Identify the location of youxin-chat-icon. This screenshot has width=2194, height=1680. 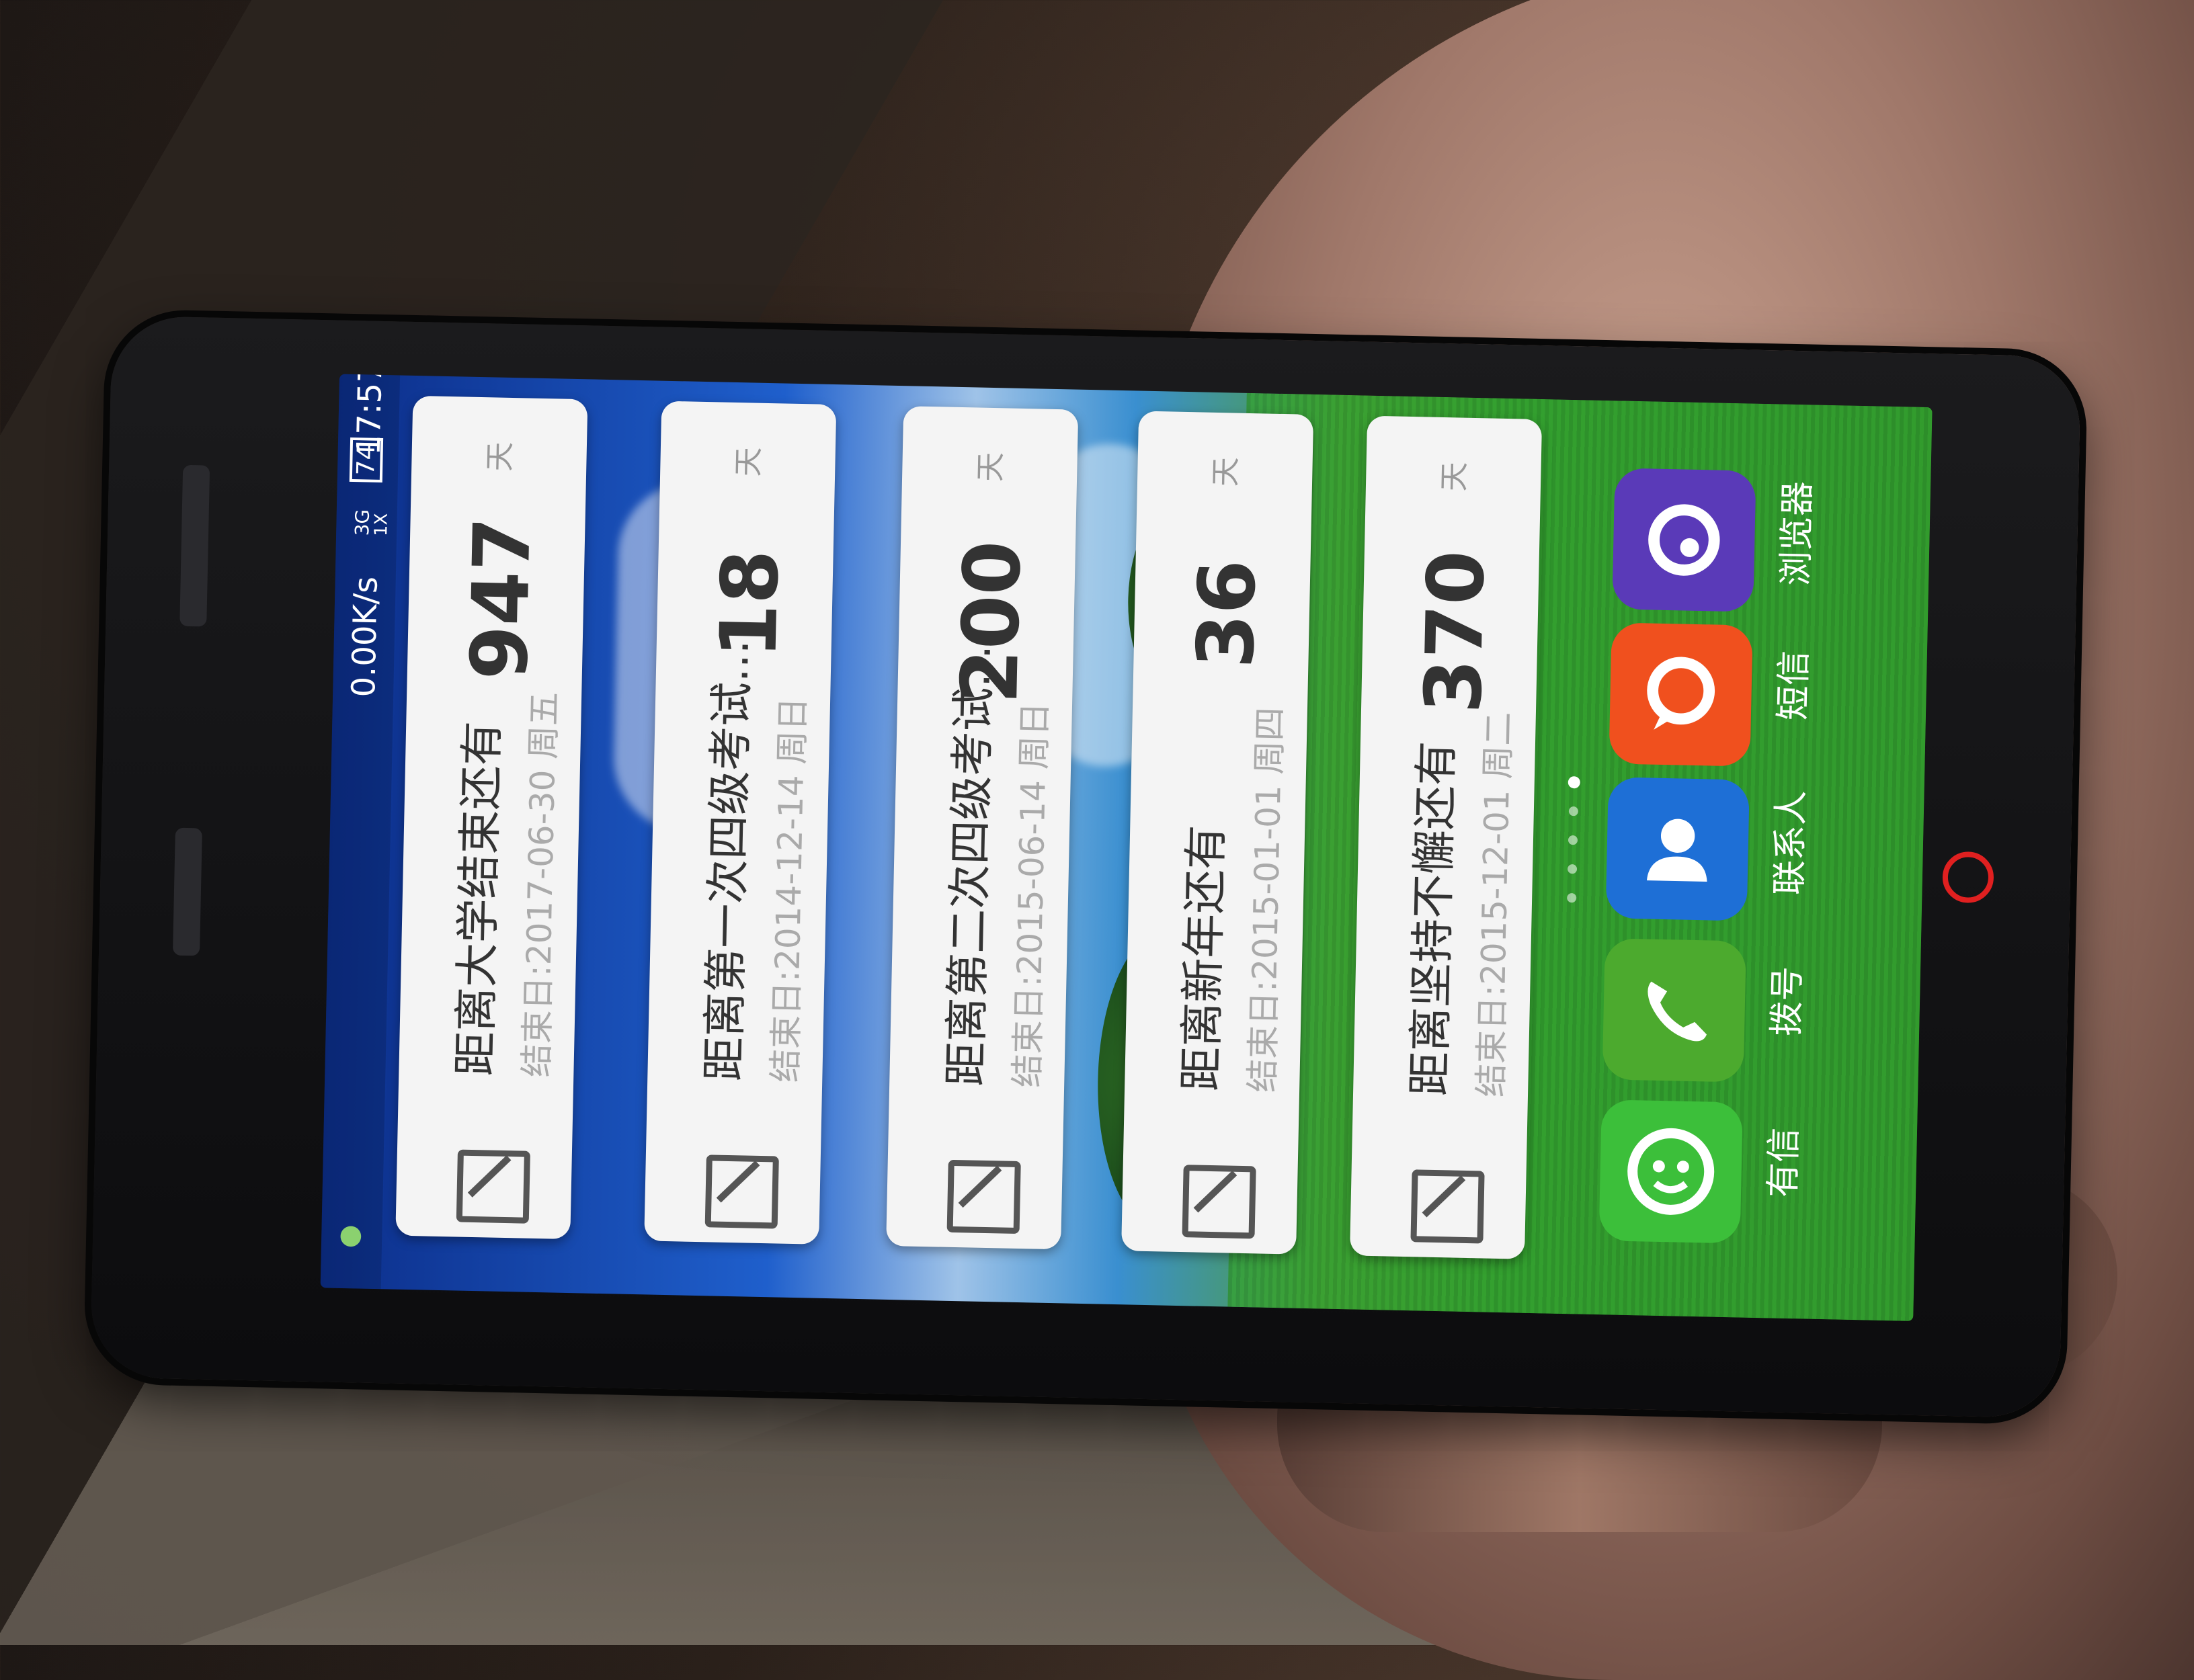
(1671, 1171).